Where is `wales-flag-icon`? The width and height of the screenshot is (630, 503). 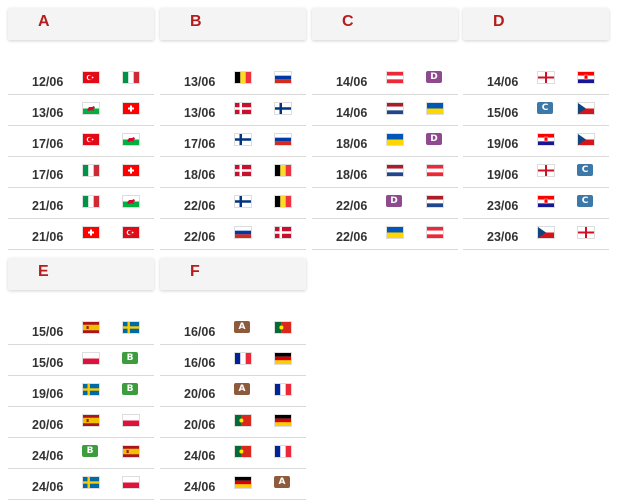
wales-flag-icon is located at coordinates (91, 108).